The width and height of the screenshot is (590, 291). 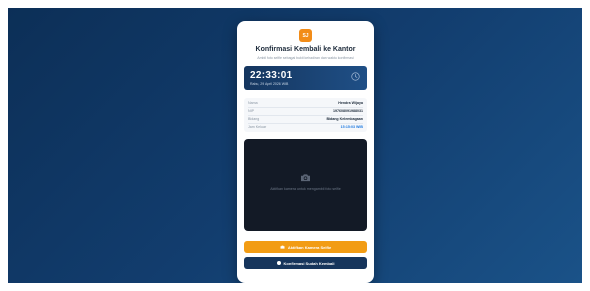 What do you see at coordinates (355, 76) in the screenshot?
I see `clock-icon` at bounding box center [355, 76].